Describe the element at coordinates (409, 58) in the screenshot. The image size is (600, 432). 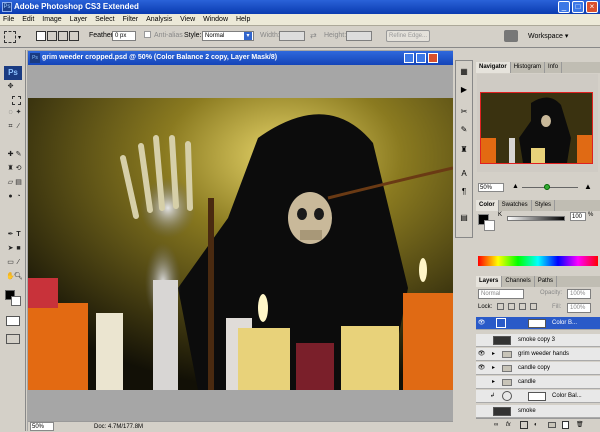
I see `doc-minimize-button` at that location.